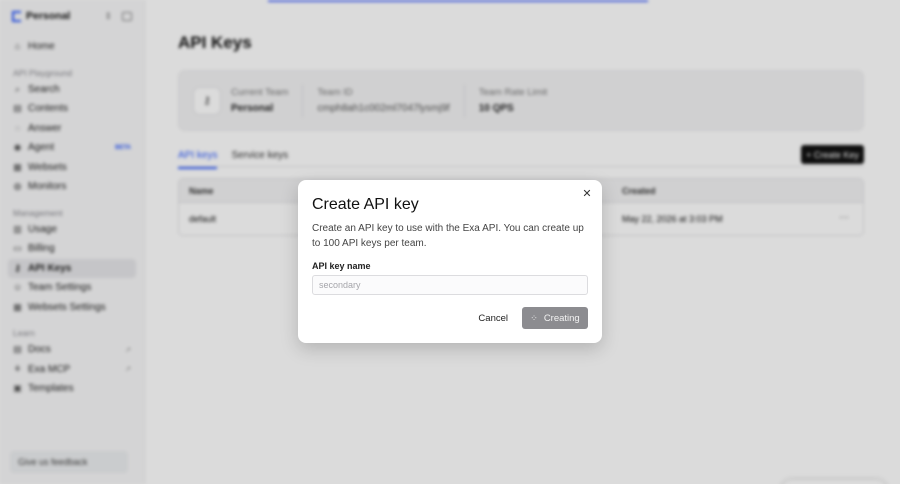 The width and height of the screenshot is (900, 484). I want to click on close-icon: ✕, so click(587, 194).